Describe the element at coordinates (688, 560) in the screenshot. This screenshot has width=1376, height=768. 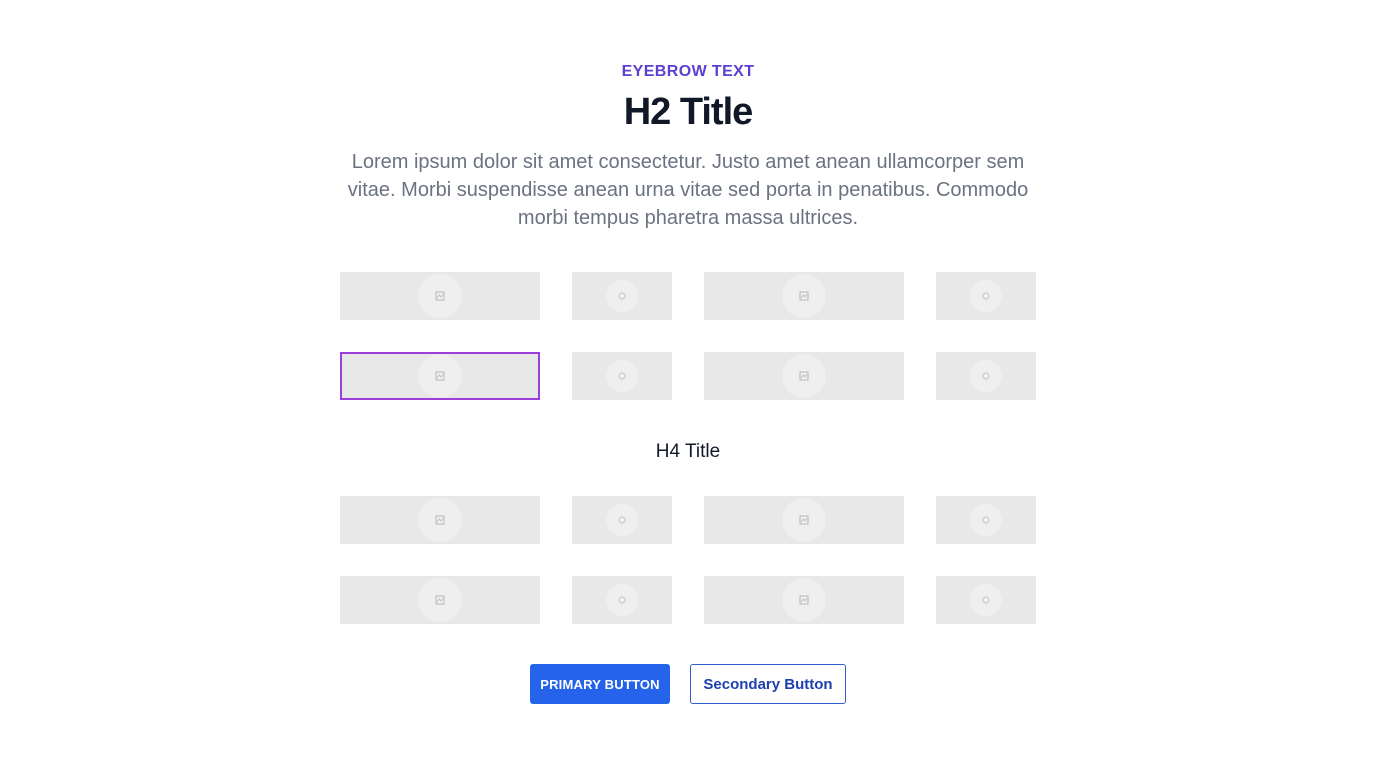
I see `logo-grid-secondary` at that location.